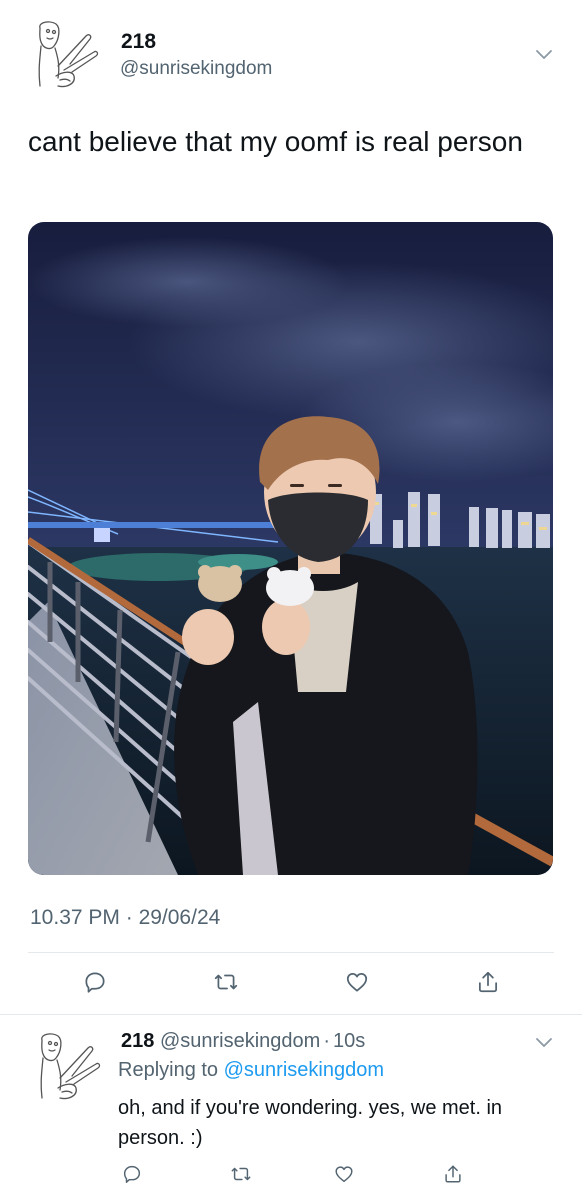 The width and height of the screenshot is (582, 1200). I want to click on replying-to: Replying to @sunrisekingdom, so click(251, 1070).